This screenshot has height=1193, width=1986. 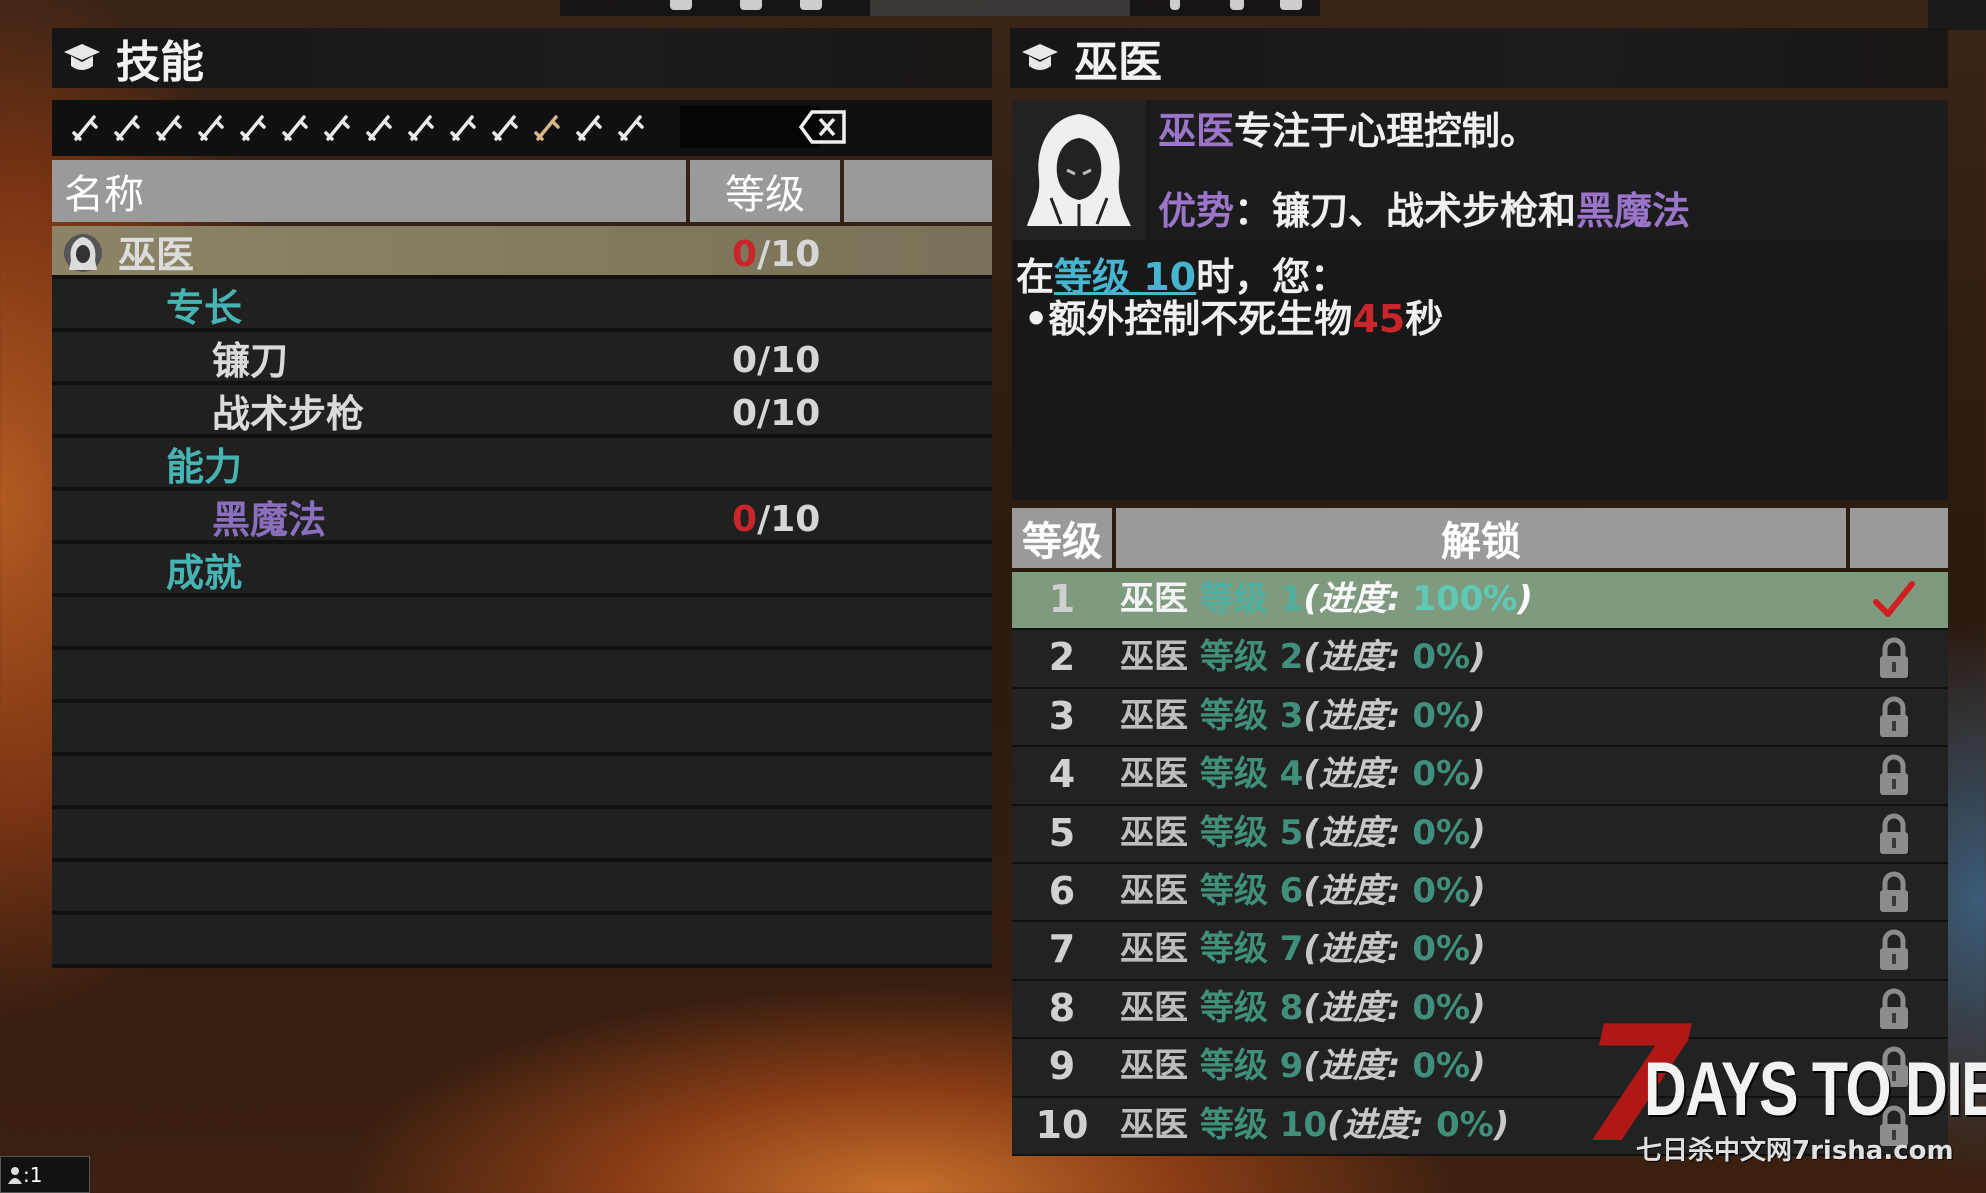 What do you see at coordinates (1633, 211) in the screenshot?
I see `strength-magic: 黑魔法` at bounding box center [1633, 211].